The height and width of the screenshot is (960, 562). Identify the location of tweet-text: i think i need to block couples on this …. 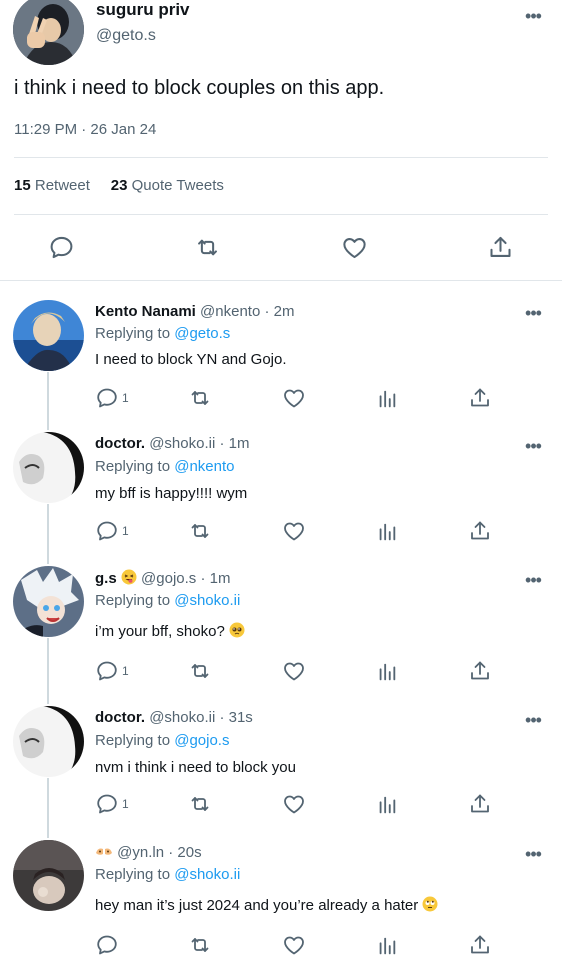
(199, 88).